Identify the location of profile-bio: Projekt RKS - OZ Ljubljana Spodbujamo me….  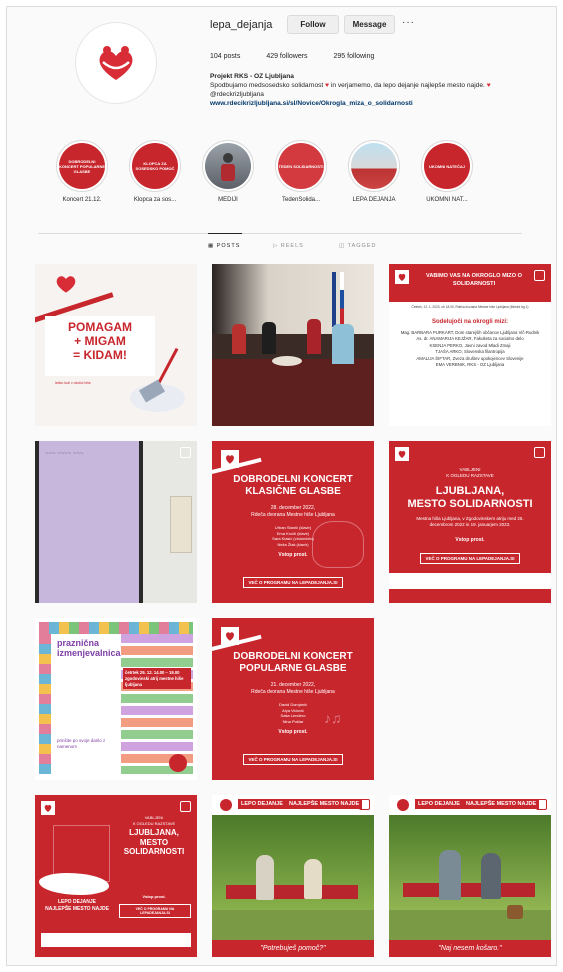
(375, 90).